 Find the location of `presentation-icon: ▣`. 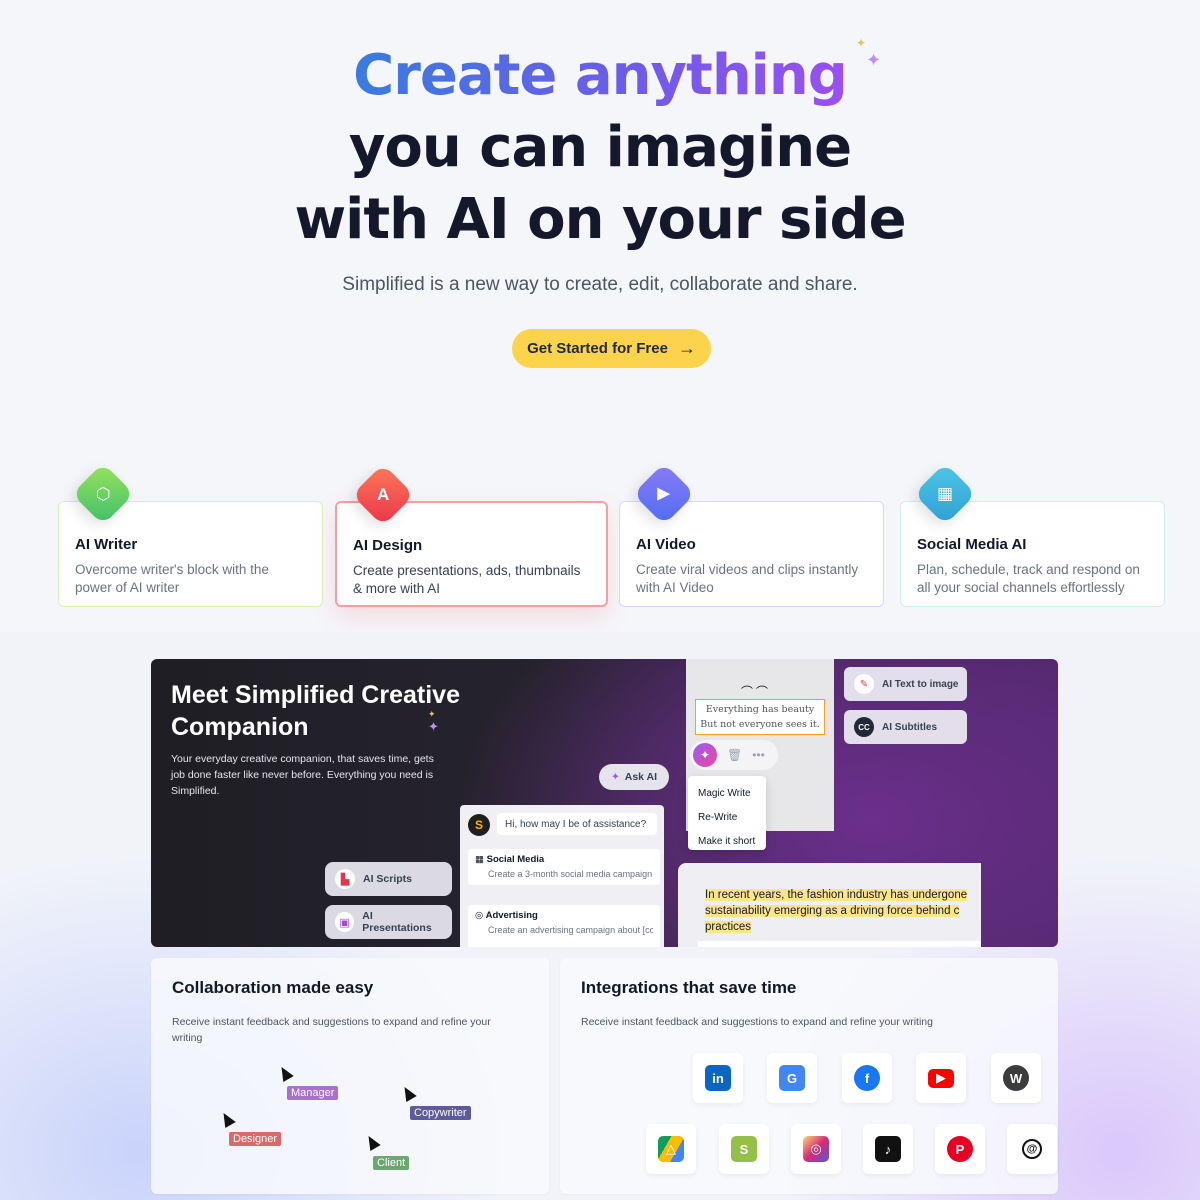

presentation-icon: ▣ is located at coordinates (345, 922).